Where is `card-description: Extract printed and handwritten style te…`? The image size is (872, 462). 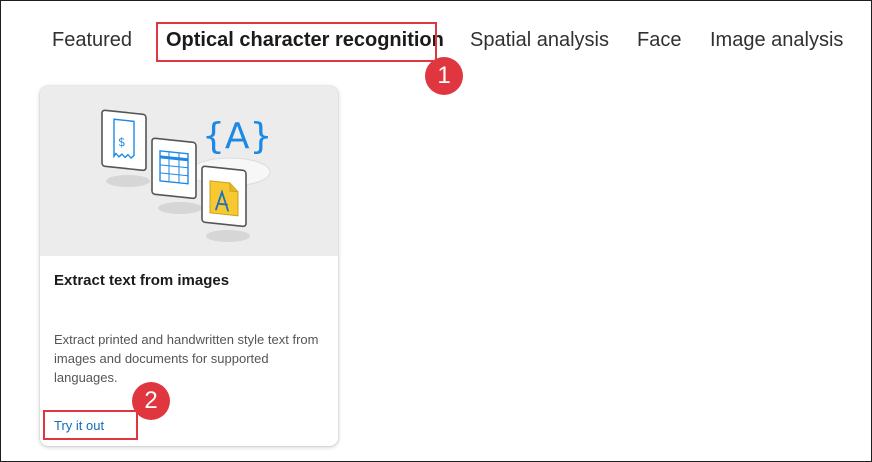
card-description: Extract printed and handwritten style te… is located at coordinates (186, 358).